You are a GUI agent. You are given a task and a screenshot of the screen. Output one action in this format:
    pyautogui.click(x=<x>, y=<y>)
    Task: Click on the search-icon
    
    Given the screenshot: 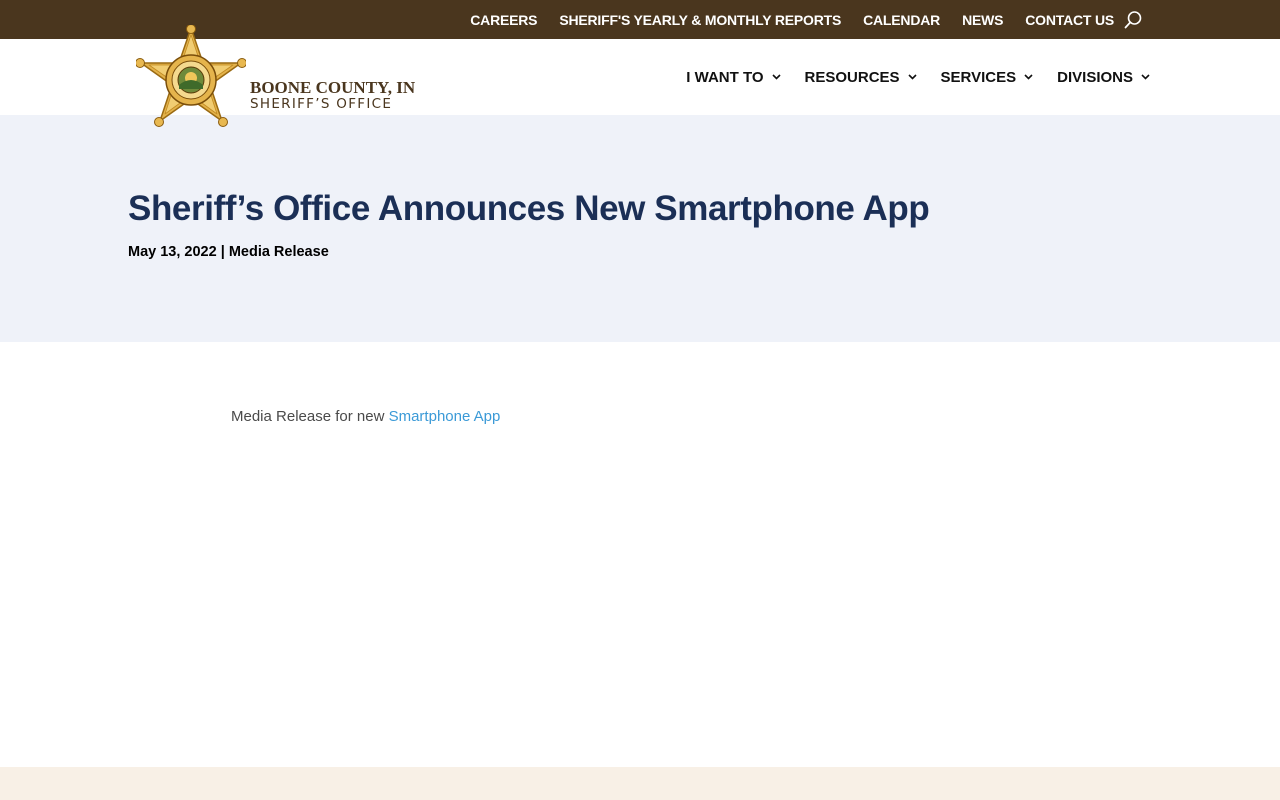 What is the action you would take?
    pyautogui.click(x=1133, y=20)
    